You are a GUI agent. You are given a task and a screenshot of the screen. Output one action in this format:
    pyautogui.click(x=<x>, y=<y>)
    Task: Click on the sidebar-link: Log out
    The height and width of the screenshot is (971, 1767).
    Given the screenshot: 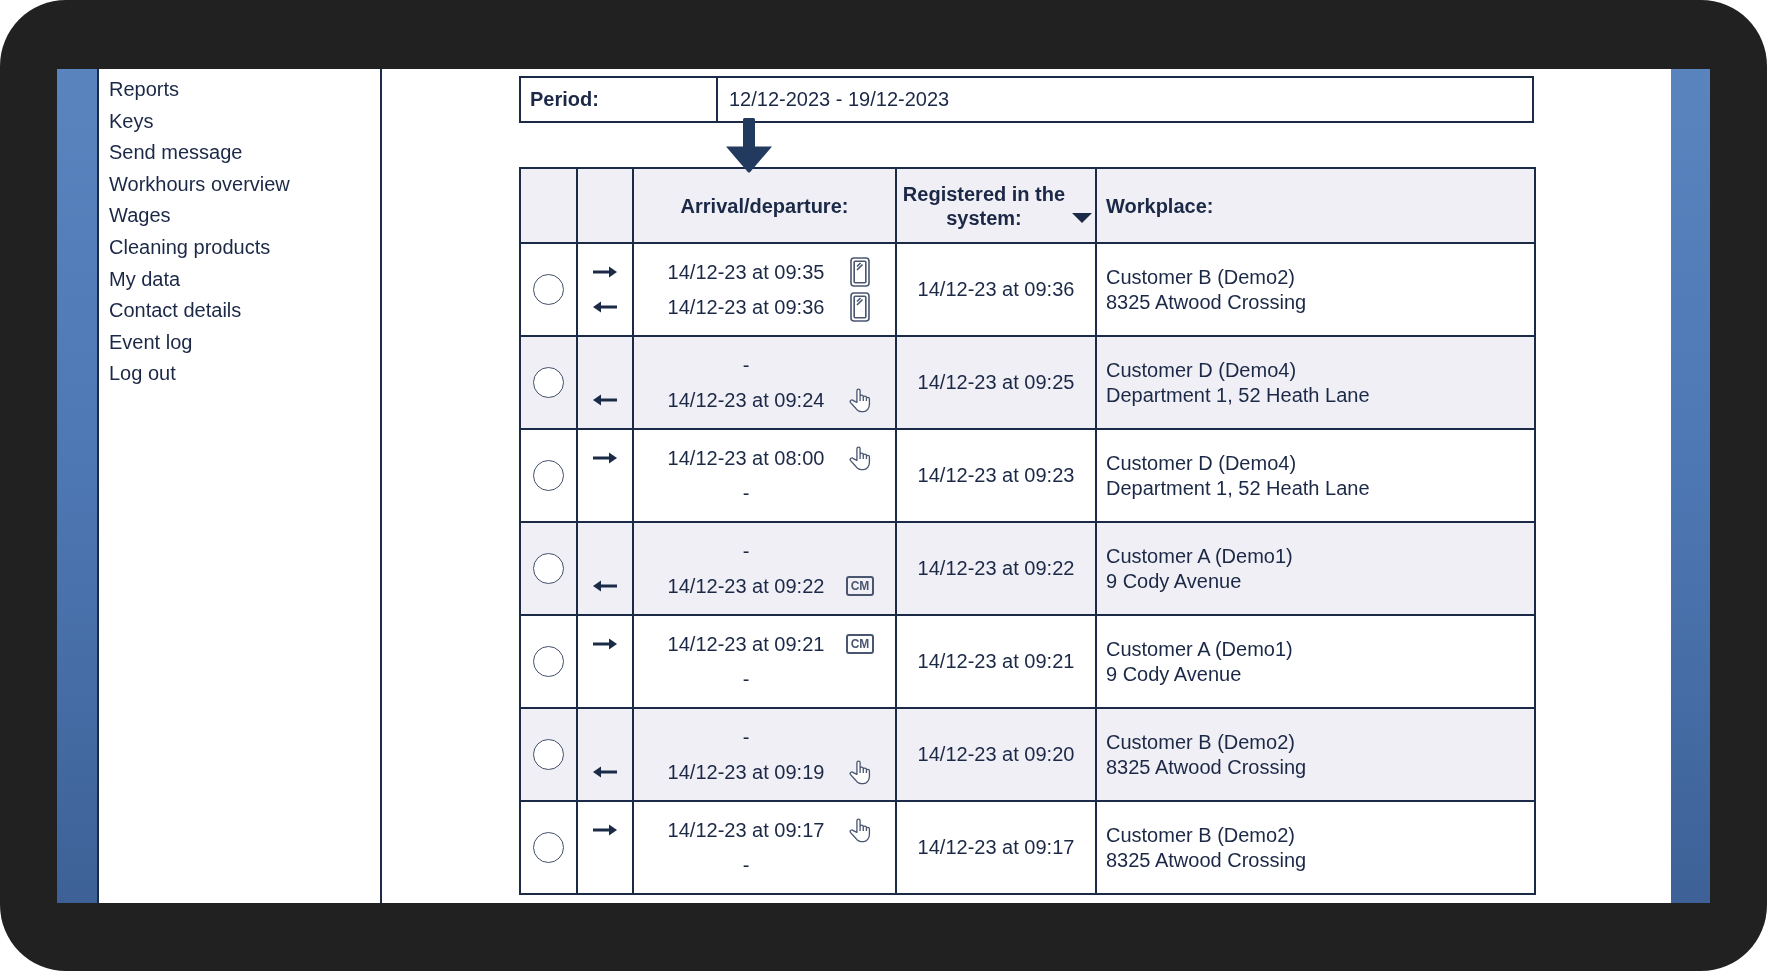 What is the action you would take?
    pyautogui.click(x=142, y=374)
    